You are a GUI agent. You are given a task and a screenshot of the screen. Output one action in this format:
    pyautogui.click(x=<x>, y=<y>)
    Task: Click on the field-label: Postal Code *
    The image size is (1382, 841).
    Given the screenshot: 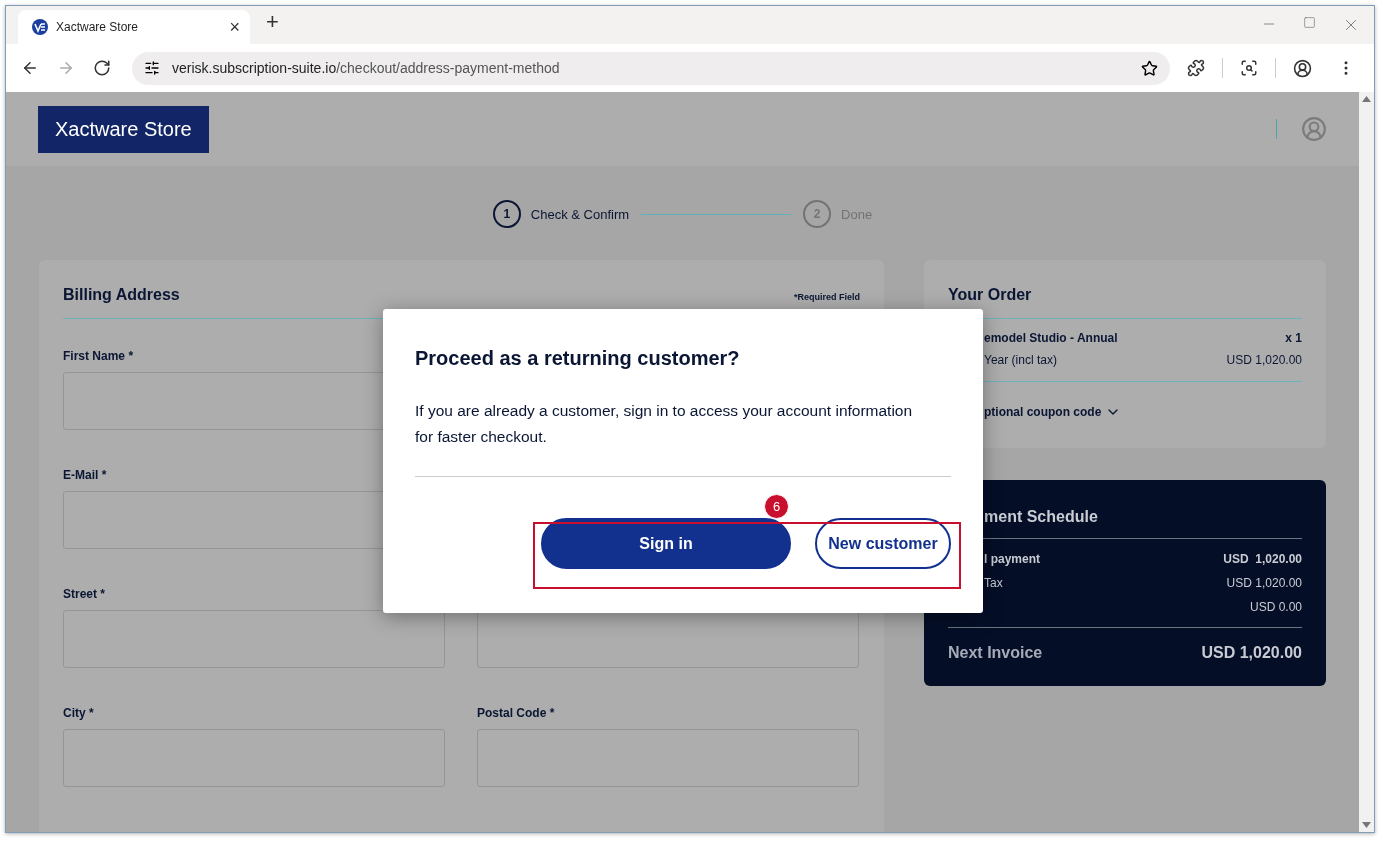 What is the action you would take?
    pyautogui.click(x=516, y=713)
    